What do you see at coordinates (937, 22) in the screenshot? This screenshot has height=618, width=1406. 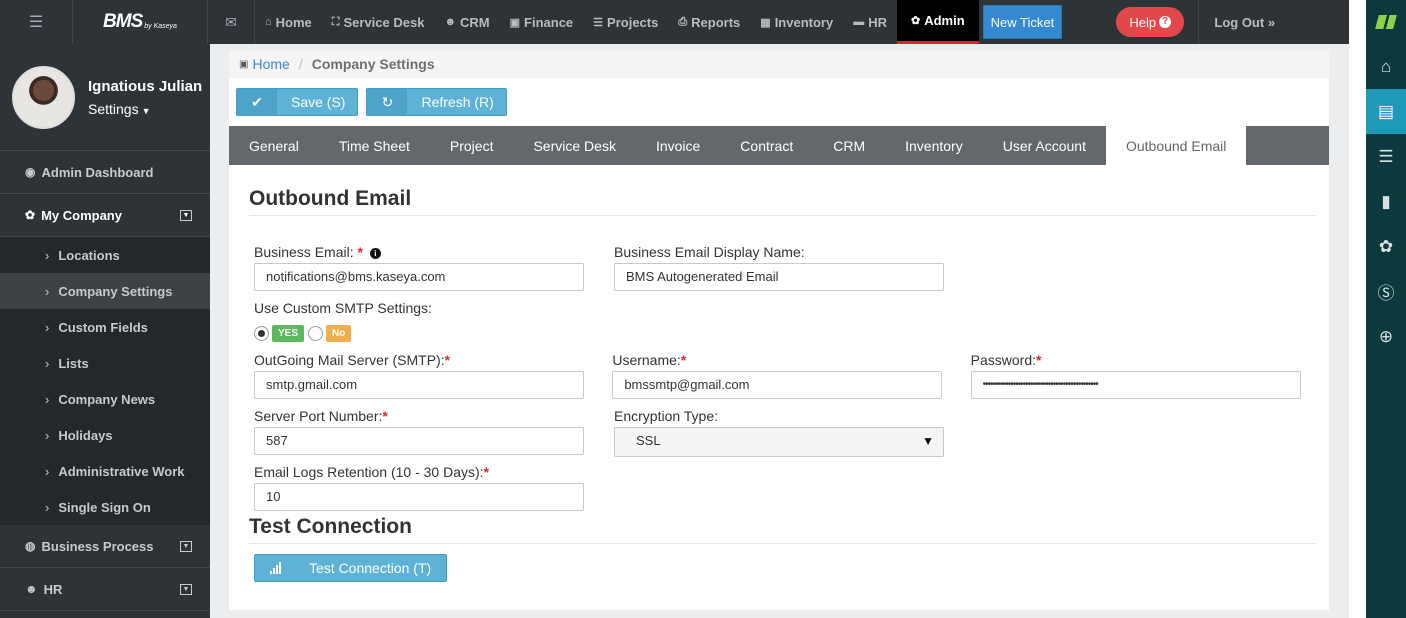 I see `nav-admin: ✿ Admin` at bounding box center [937, 22].